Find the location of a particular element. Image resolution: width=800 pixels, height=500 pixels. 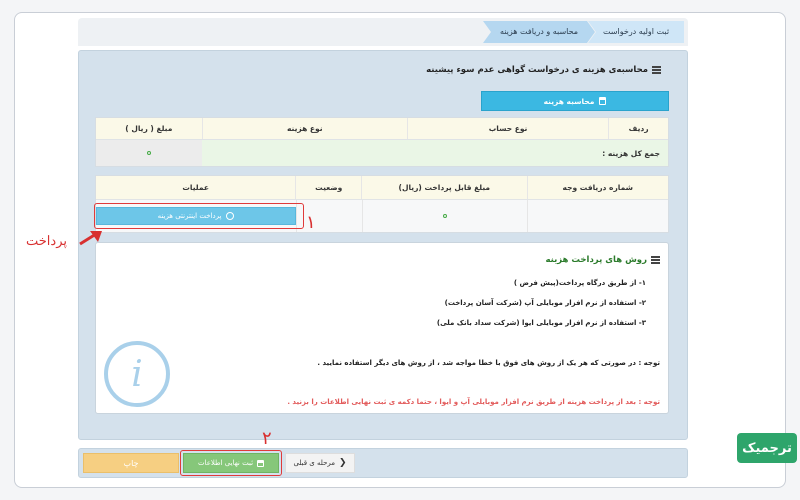

payable-amount-cell is located at coordinates (444, 216).